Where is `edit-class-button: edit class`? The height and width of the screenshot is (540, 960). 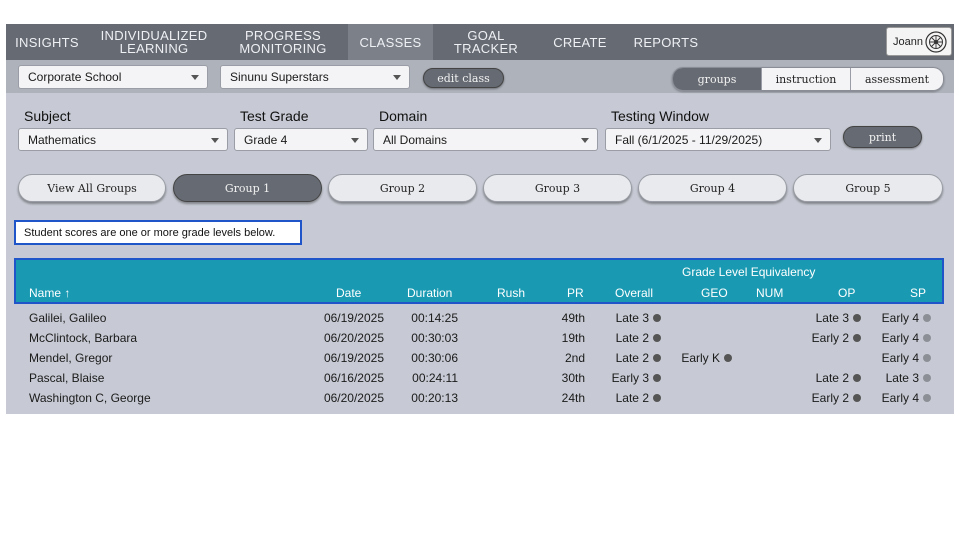 edit-class-button: edit class is located at coordinates (463, 78).